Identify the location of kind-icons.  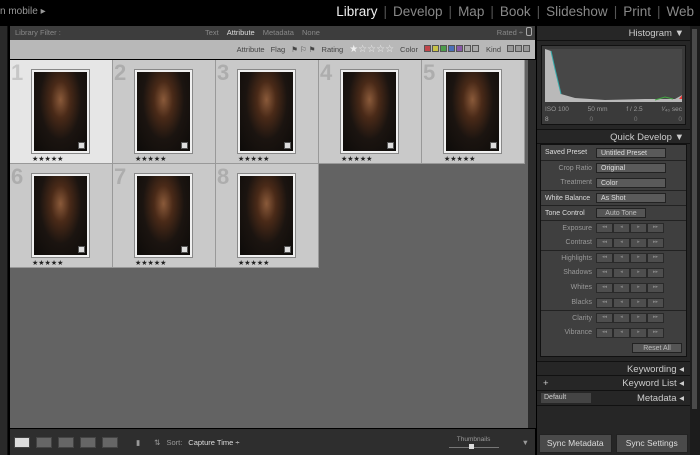
(519, 49).